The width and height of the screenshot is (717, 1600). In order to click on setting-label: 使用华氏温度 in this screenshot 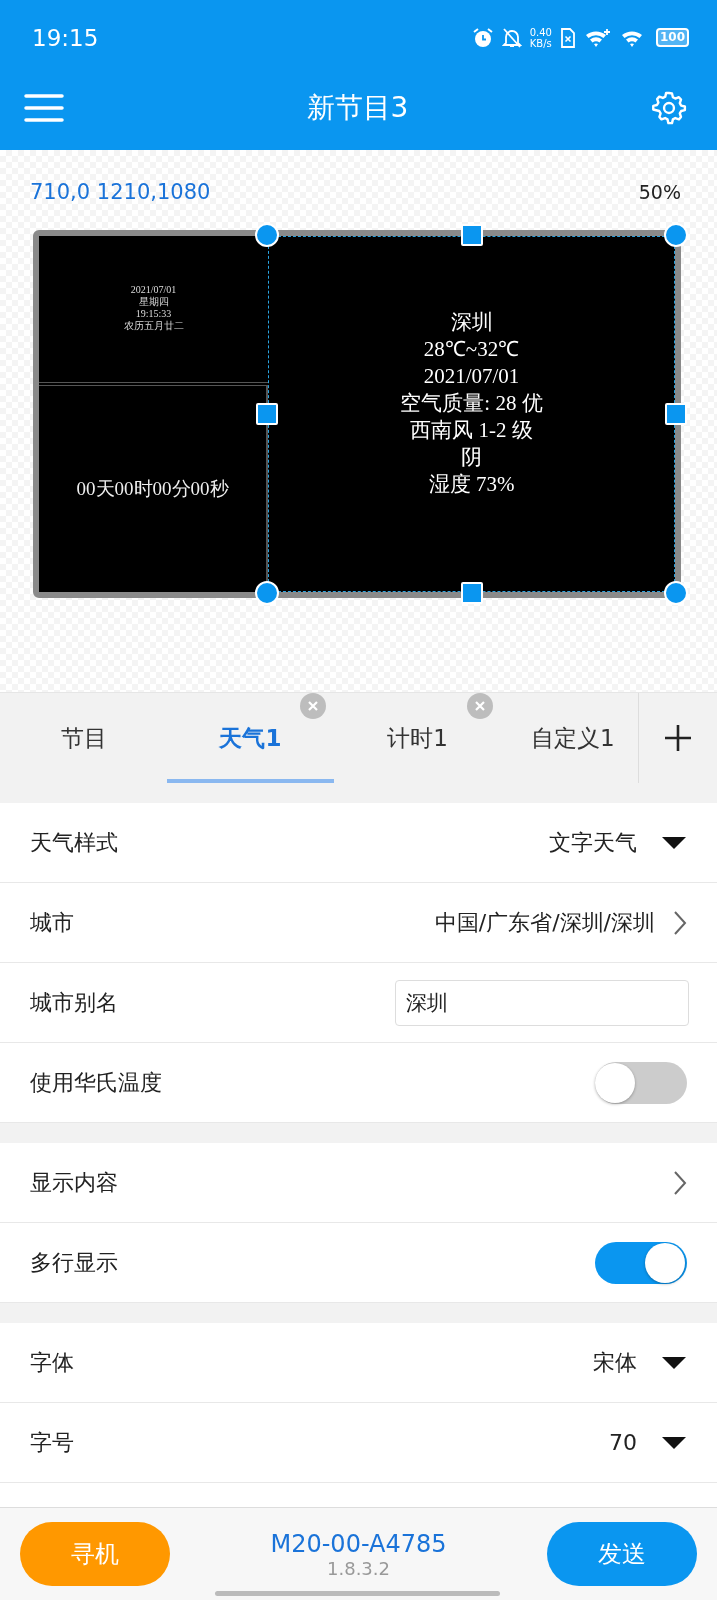, I will do `click(96, 1082)`.